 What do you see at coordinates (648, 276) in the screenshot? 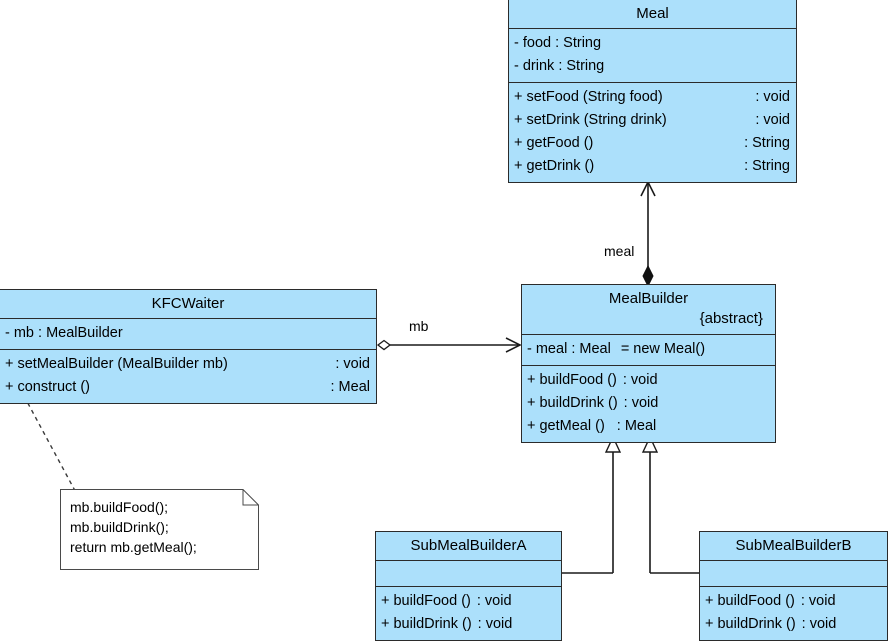
I see `composition-diamond` at bounding box center [648, 276].